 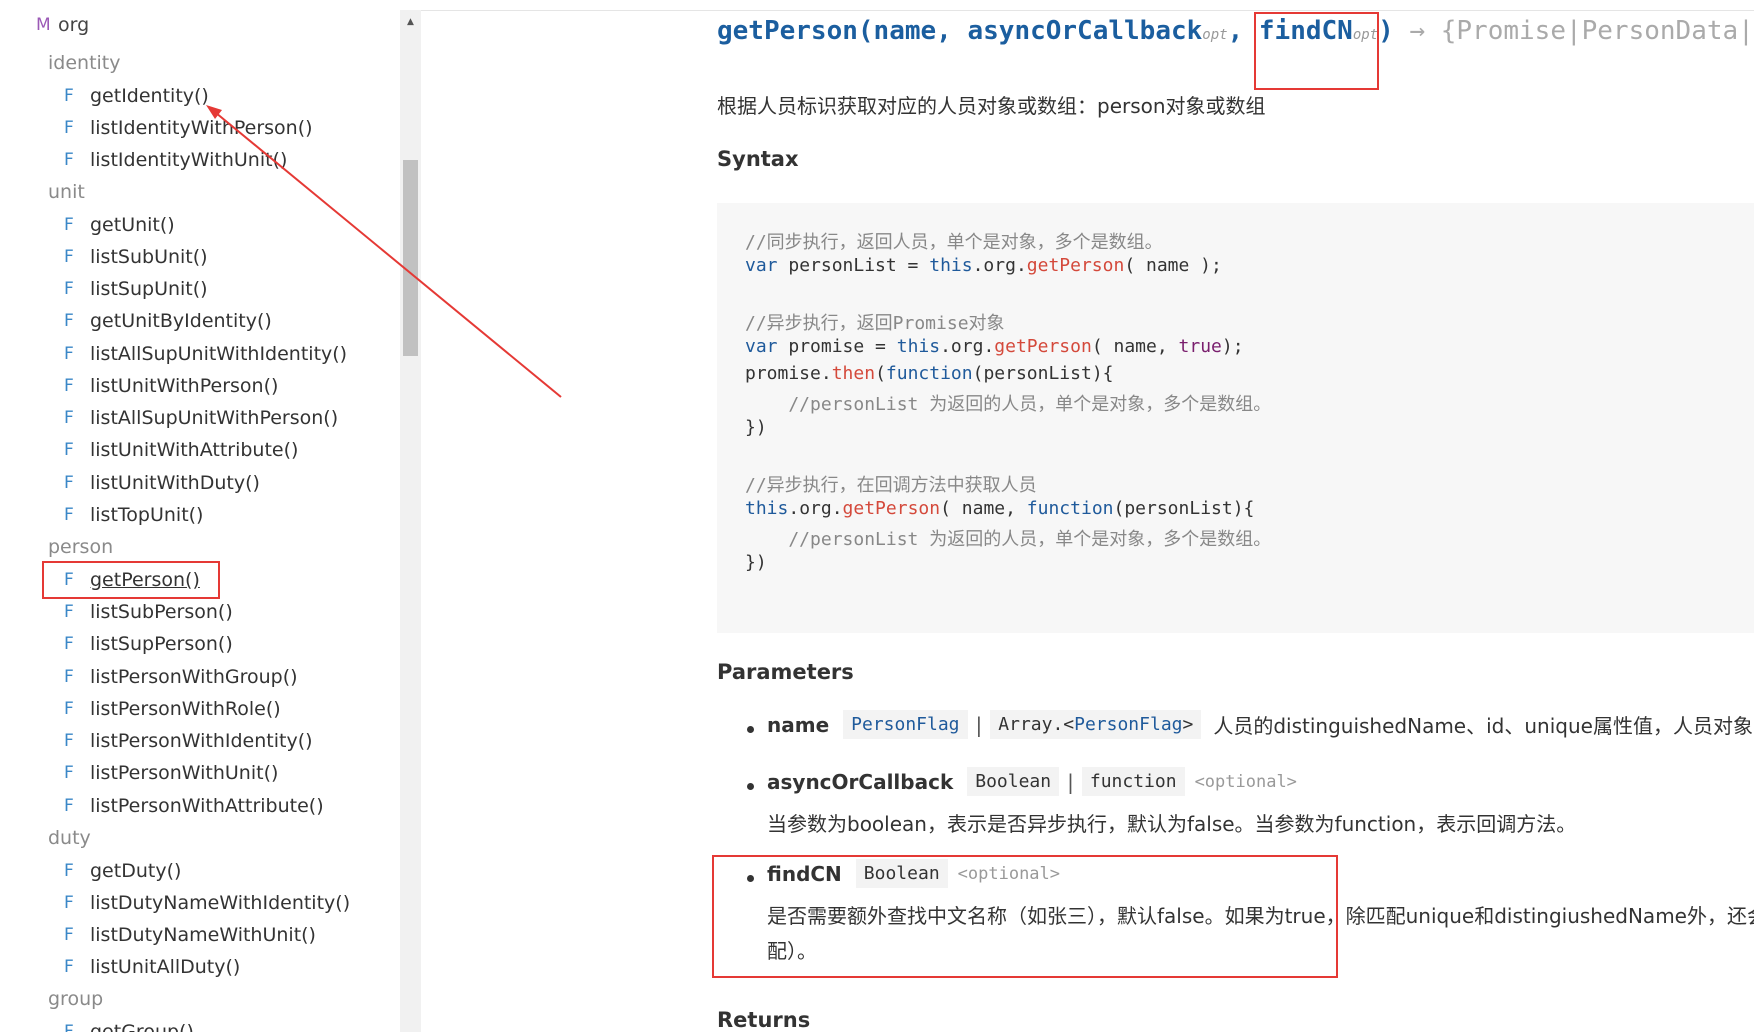 I want to click on sidebar-scrollbar: ▲, so click(x=410, y=521).